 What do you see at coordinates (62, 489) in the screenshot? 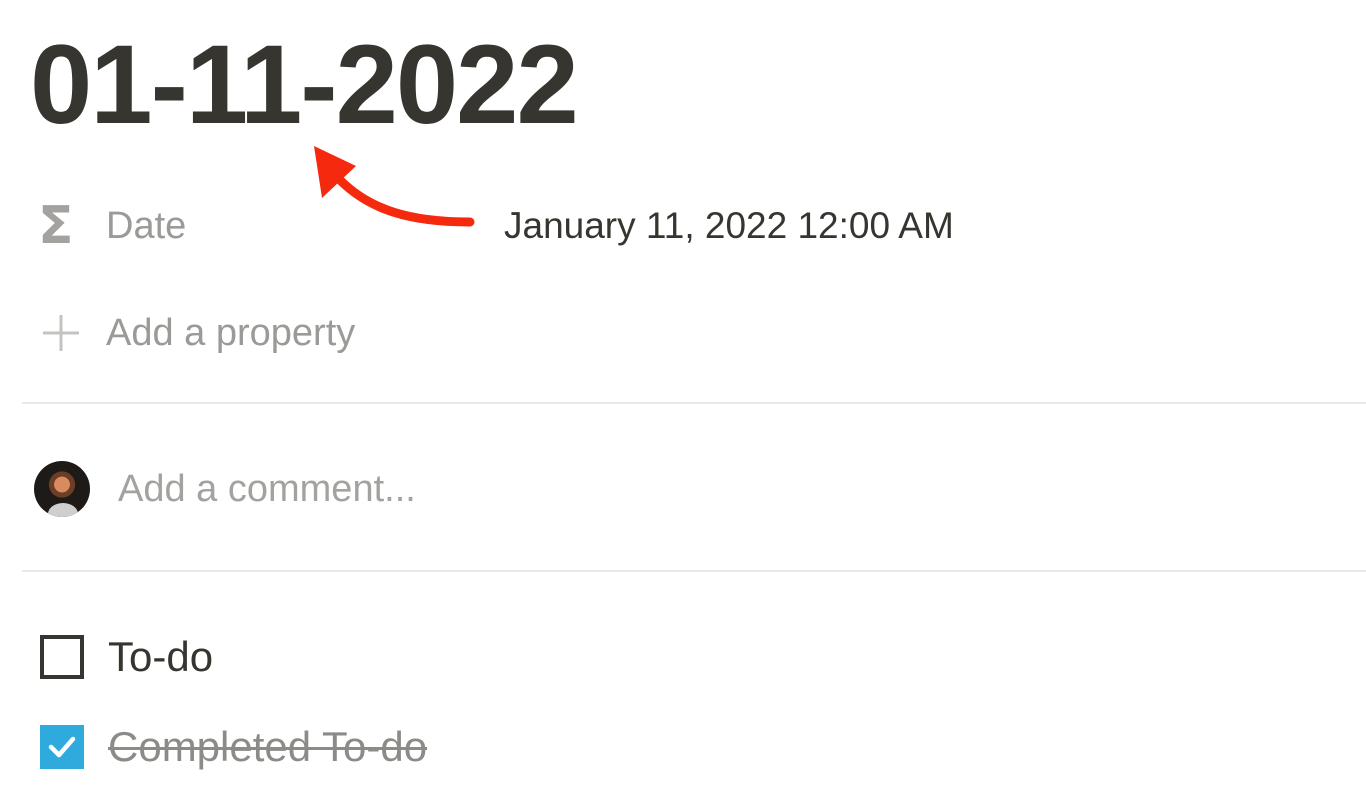
I see `avatar` at bounding box center [62, 489].